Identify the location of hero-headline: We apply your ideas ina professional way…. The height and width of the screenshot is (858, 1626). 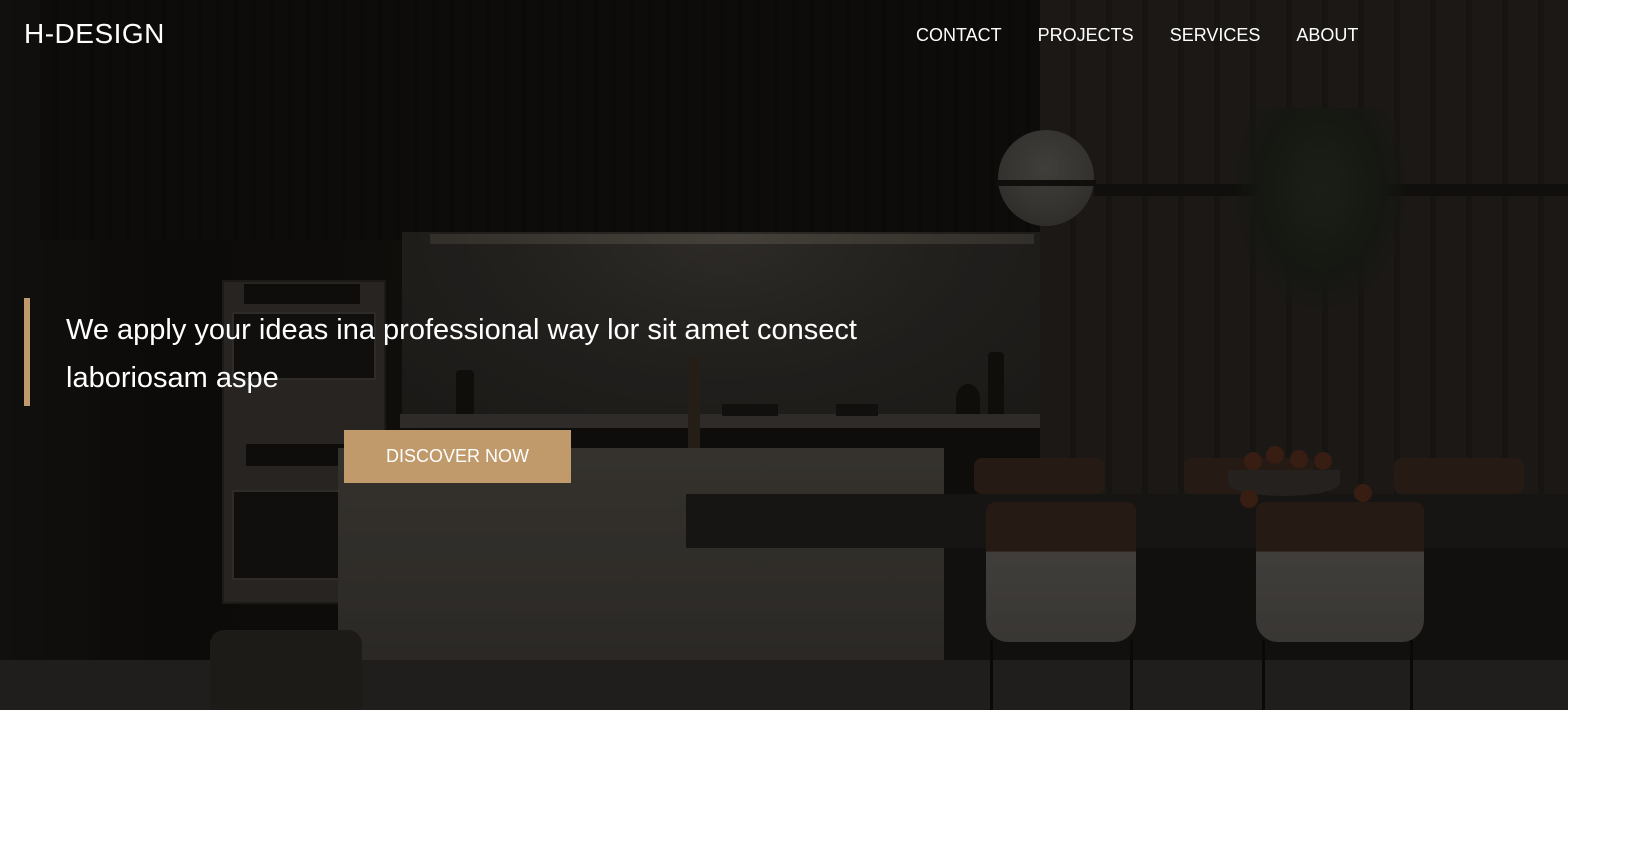
(461, 354).